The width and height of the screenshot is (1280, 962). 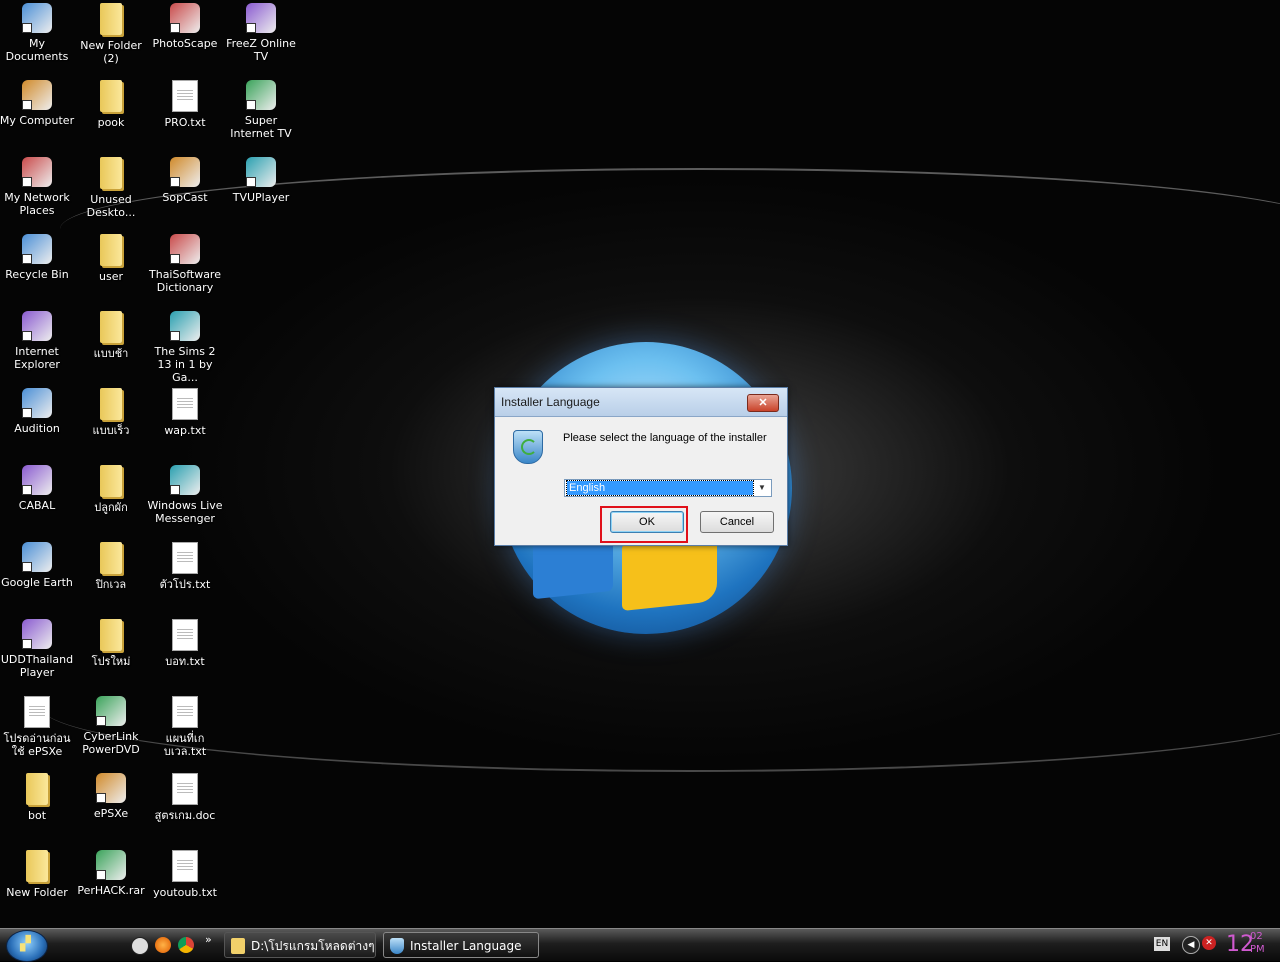 I want to click on desktop-icon-label: user, so click(x=111, y=276).